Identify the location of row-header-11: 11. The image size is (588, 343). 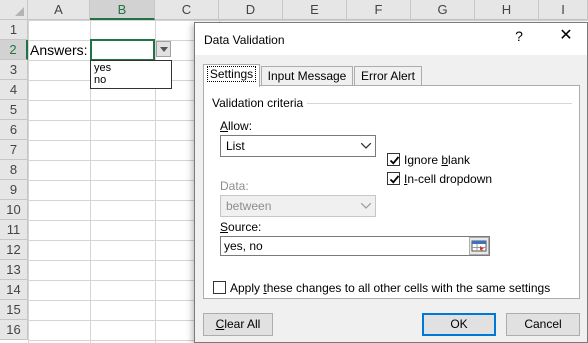
(14, 230).